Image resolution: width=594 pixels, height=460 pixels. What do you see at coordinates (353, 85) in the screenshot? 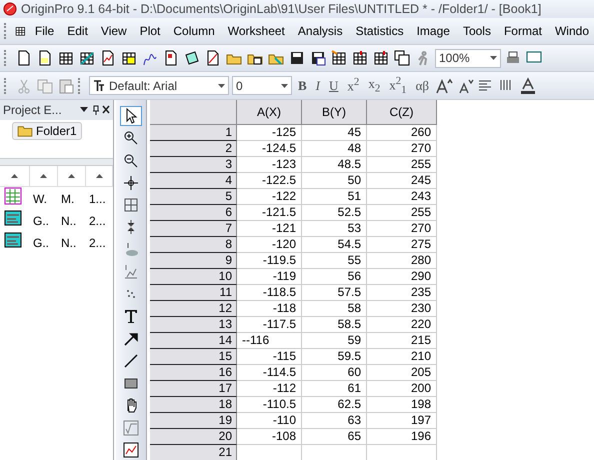
I see `format-button: x$^{2}$` at bounding box center [353, 85].